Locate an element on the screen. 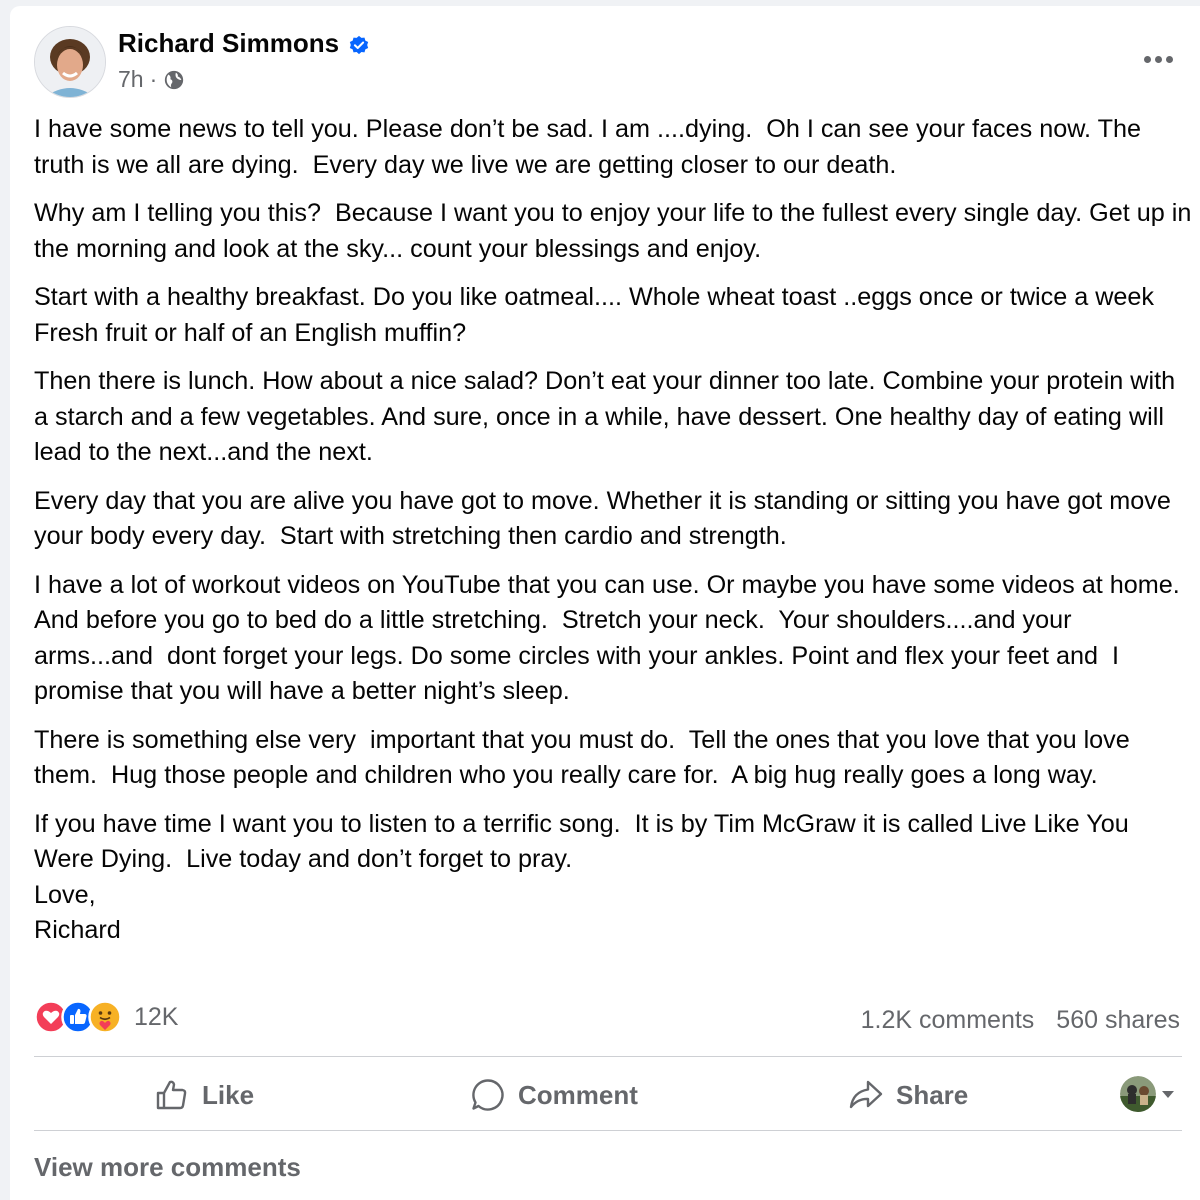 This screenshot has width=1200, height=1200. author-name-row: Richard Simmons is located at coordinates (244, 43).